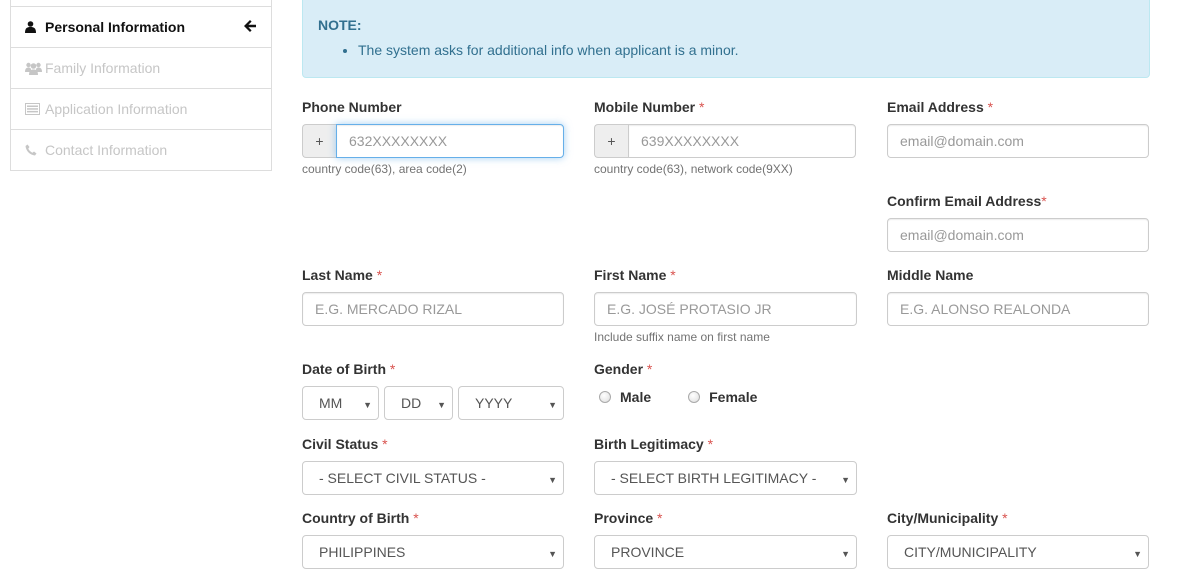 The width and height of the screenshot is (1181, 572). Describe the element at coordinates (141, 3) in the screenshot. I see `sidebar-top-edge` at that location.